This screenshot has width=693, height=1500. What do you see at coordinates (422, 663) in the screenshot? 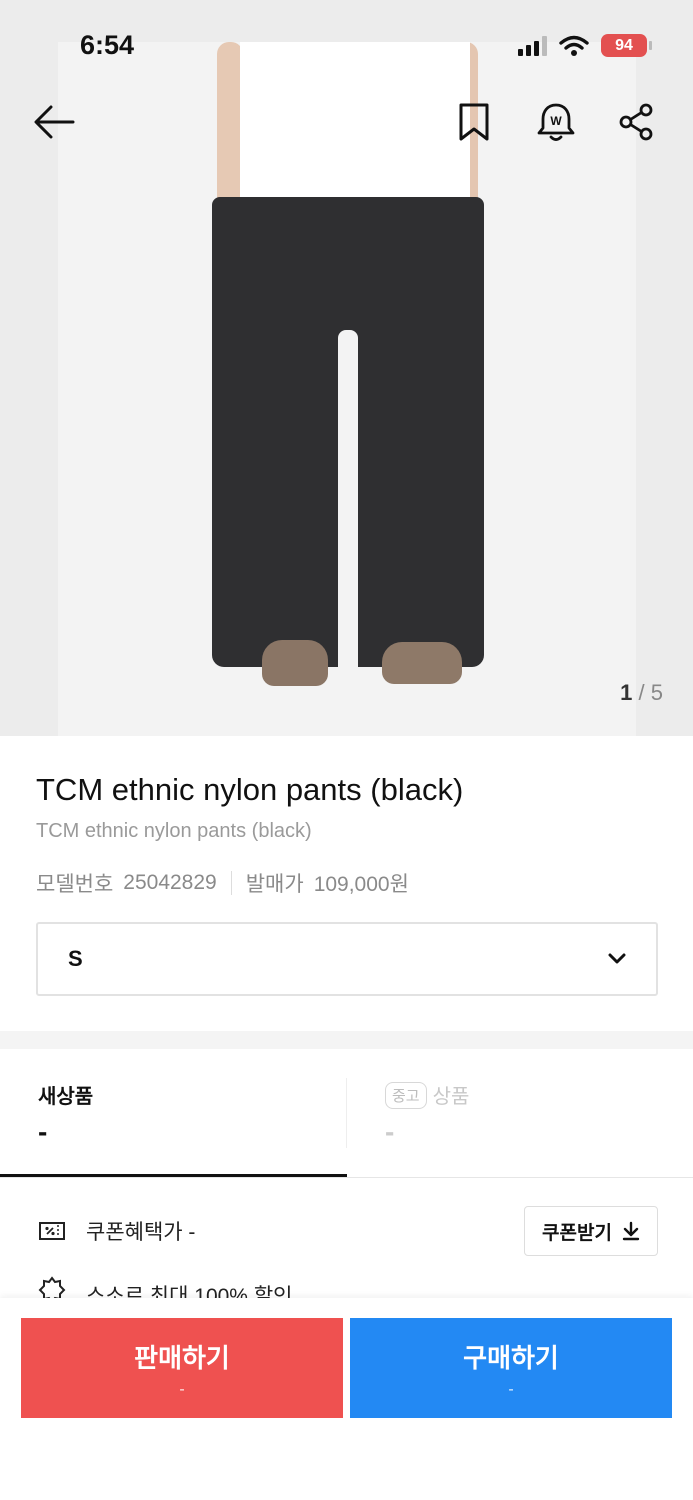
I see `model-shoe-right` at bounding box center [422, 663].